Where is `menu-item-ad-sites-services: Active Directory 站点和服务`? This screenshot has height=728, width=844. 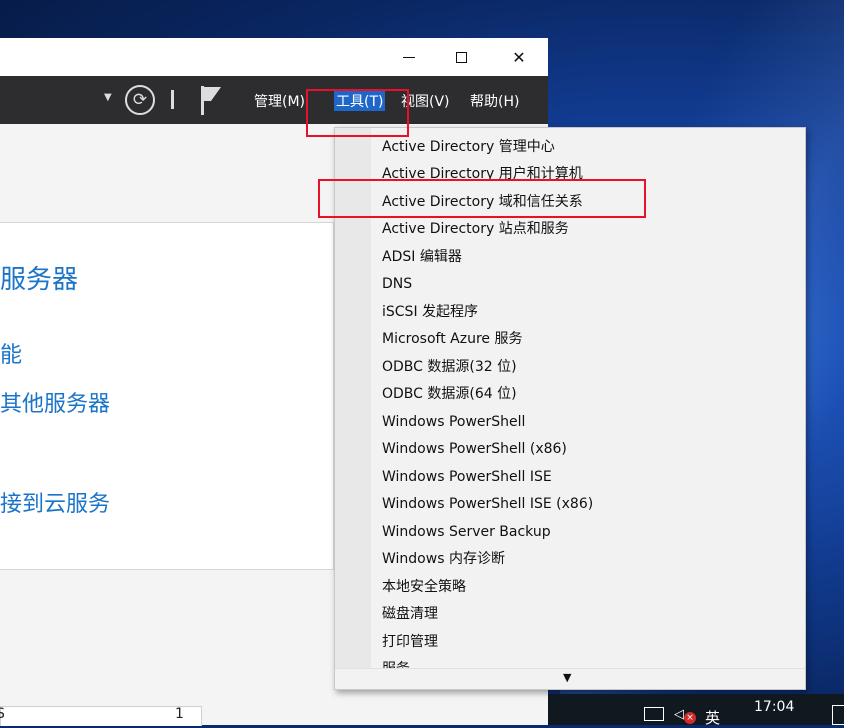
menu-item-ad-sites-services: Active Directory 站点和服务 is located at coordinates (475, 229).